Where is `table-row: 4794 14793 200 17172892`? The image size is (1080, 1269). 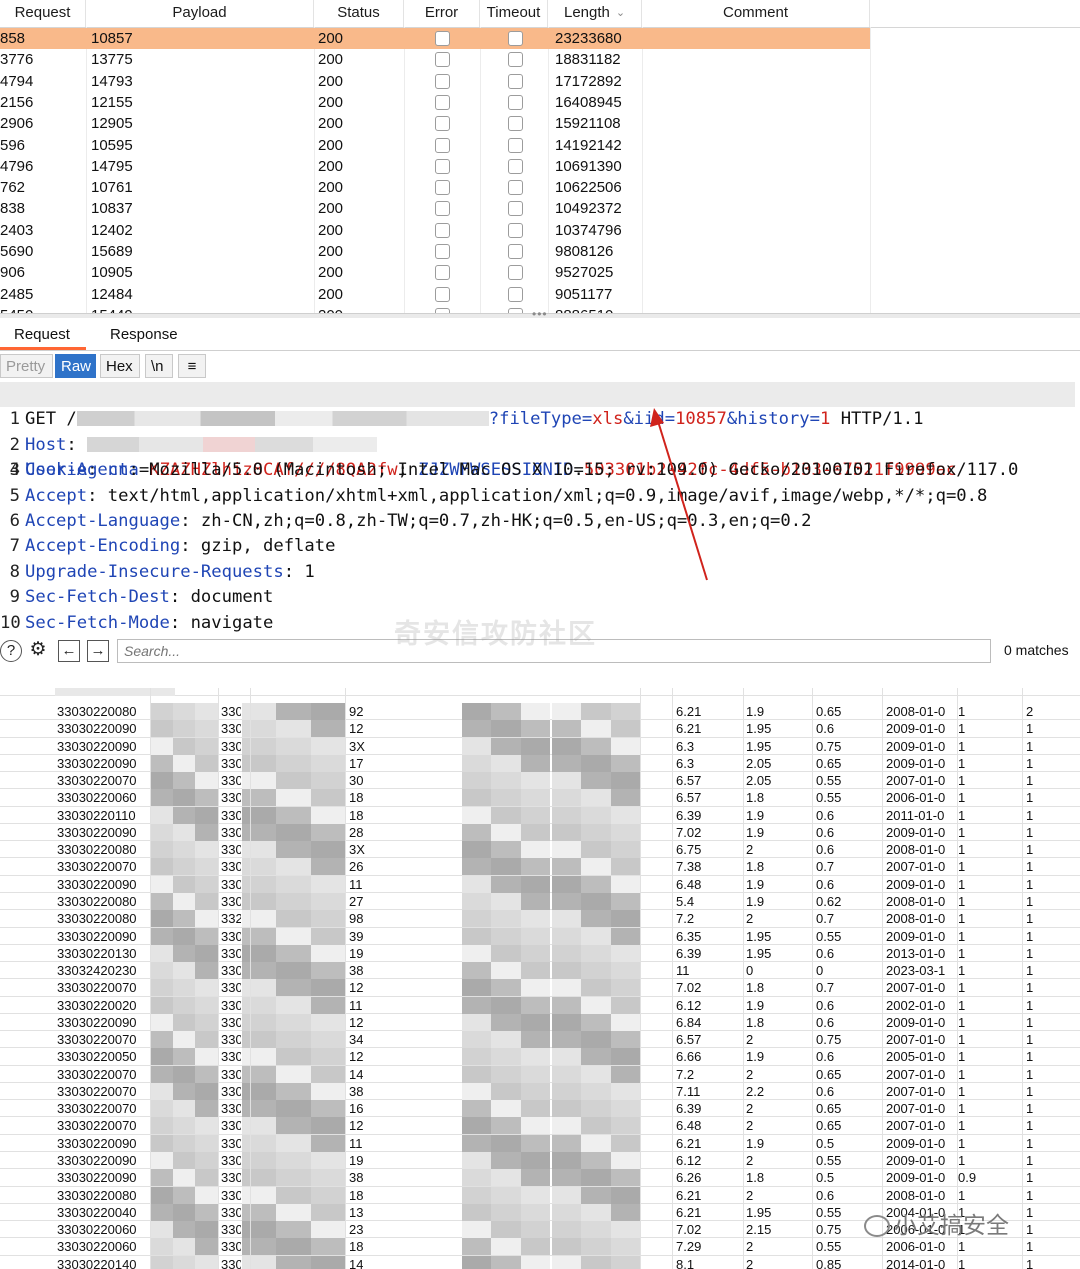
table-row: 4794 14793 200 17172892 is located at coordinates (435, 81).